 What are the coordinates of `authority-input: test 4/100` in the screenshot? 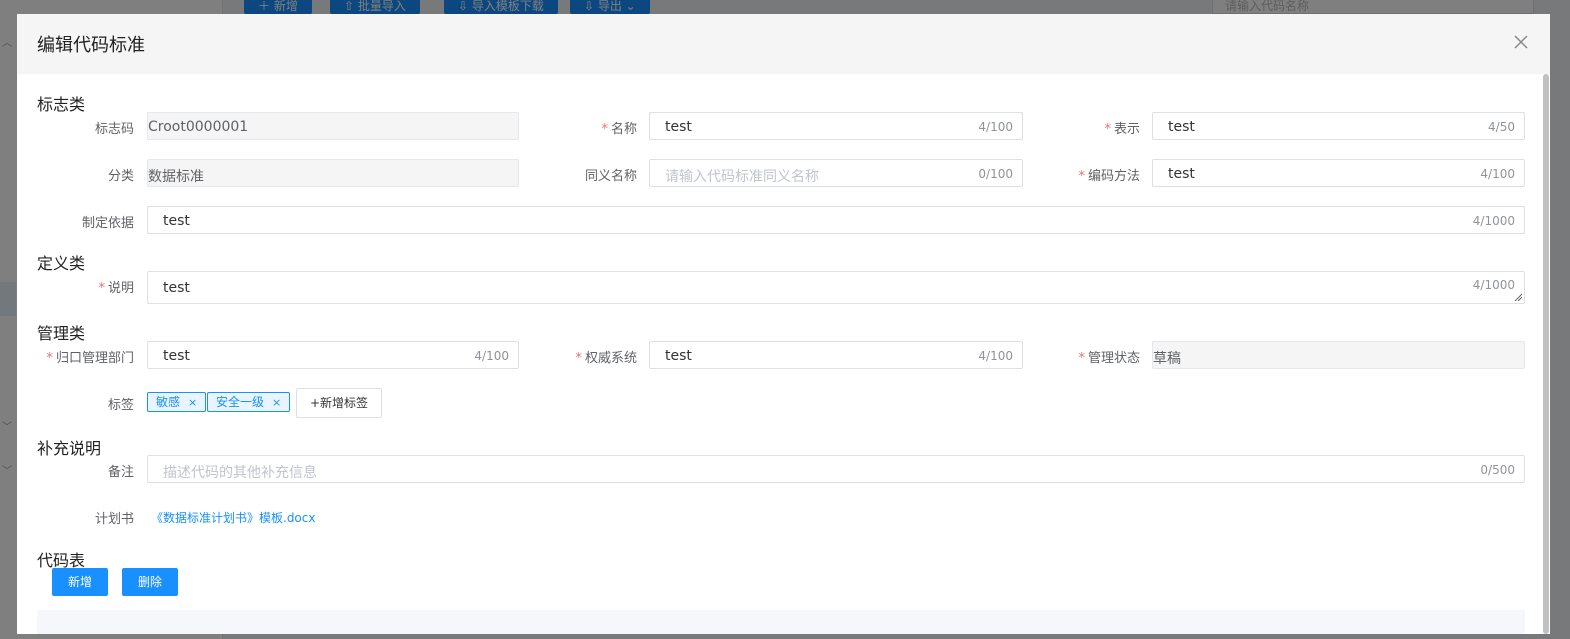 It's located at (836, 355).